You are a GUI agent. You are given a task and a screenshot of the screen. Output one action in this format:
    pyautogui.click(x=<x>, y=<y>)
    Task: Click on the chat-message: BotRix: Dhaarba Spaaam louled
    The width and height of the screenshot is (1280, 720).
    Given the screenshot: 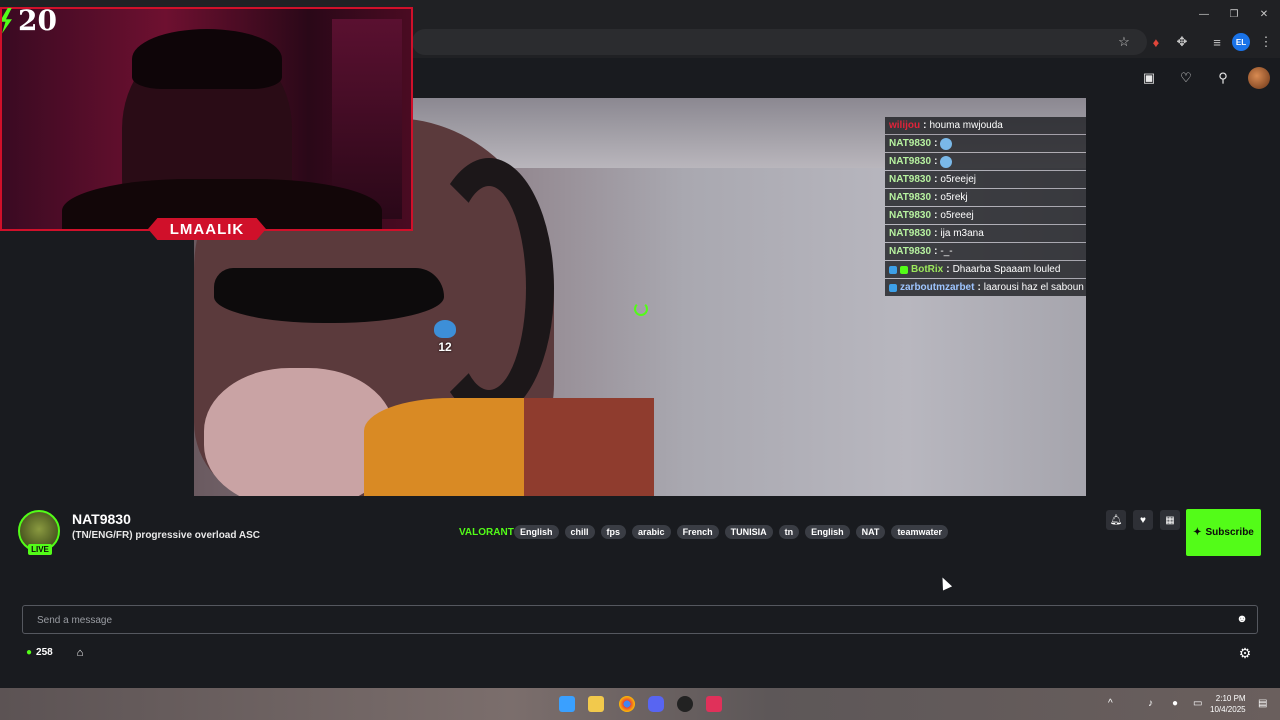 What is the action you would take?
    pyautogui.click(x=985, y=269)
    